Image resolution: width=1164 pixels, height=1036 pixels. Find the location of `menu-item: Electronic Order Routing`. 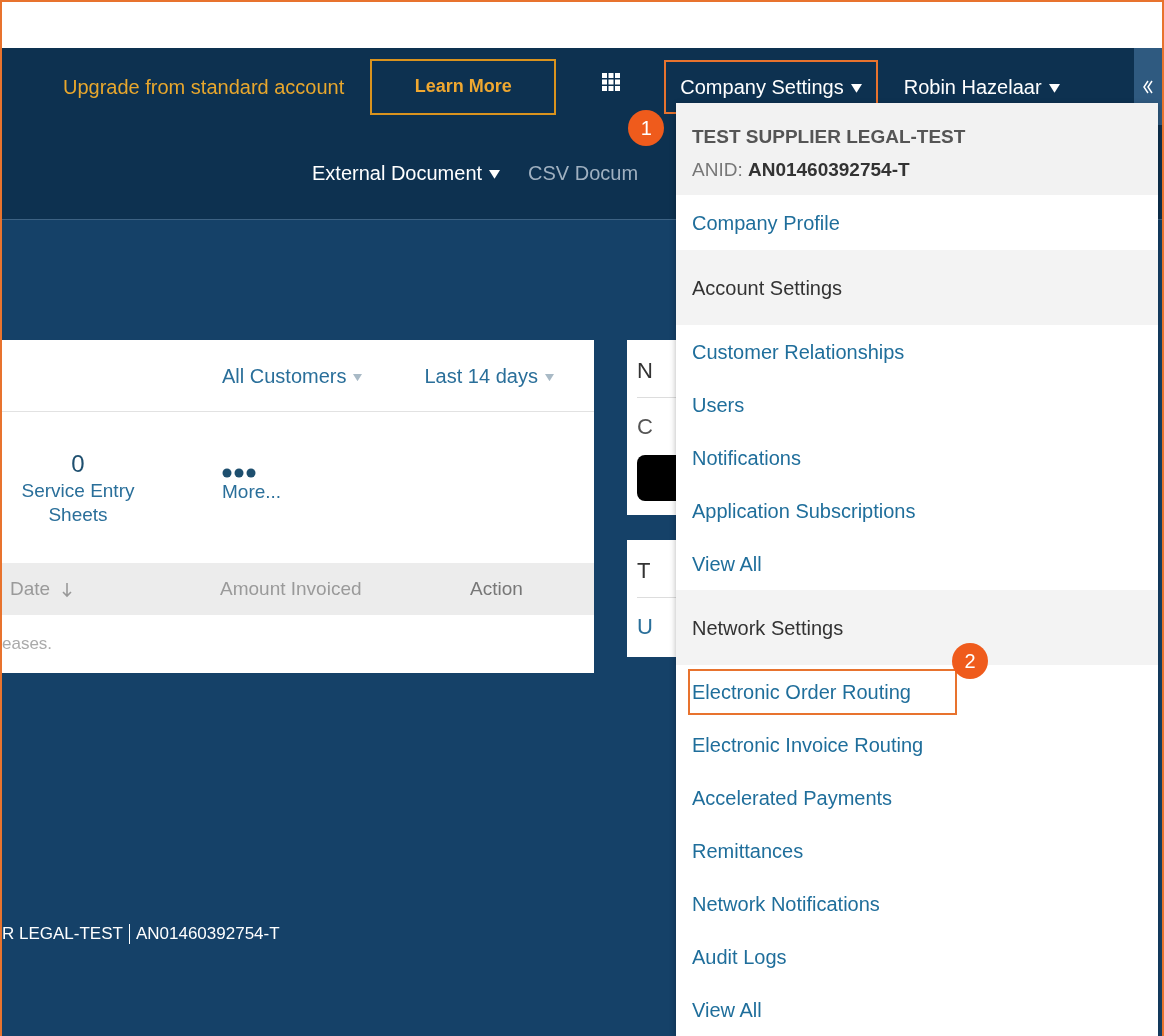

menu-item: Electronic Order Routing is located at coordinates (822, 691).